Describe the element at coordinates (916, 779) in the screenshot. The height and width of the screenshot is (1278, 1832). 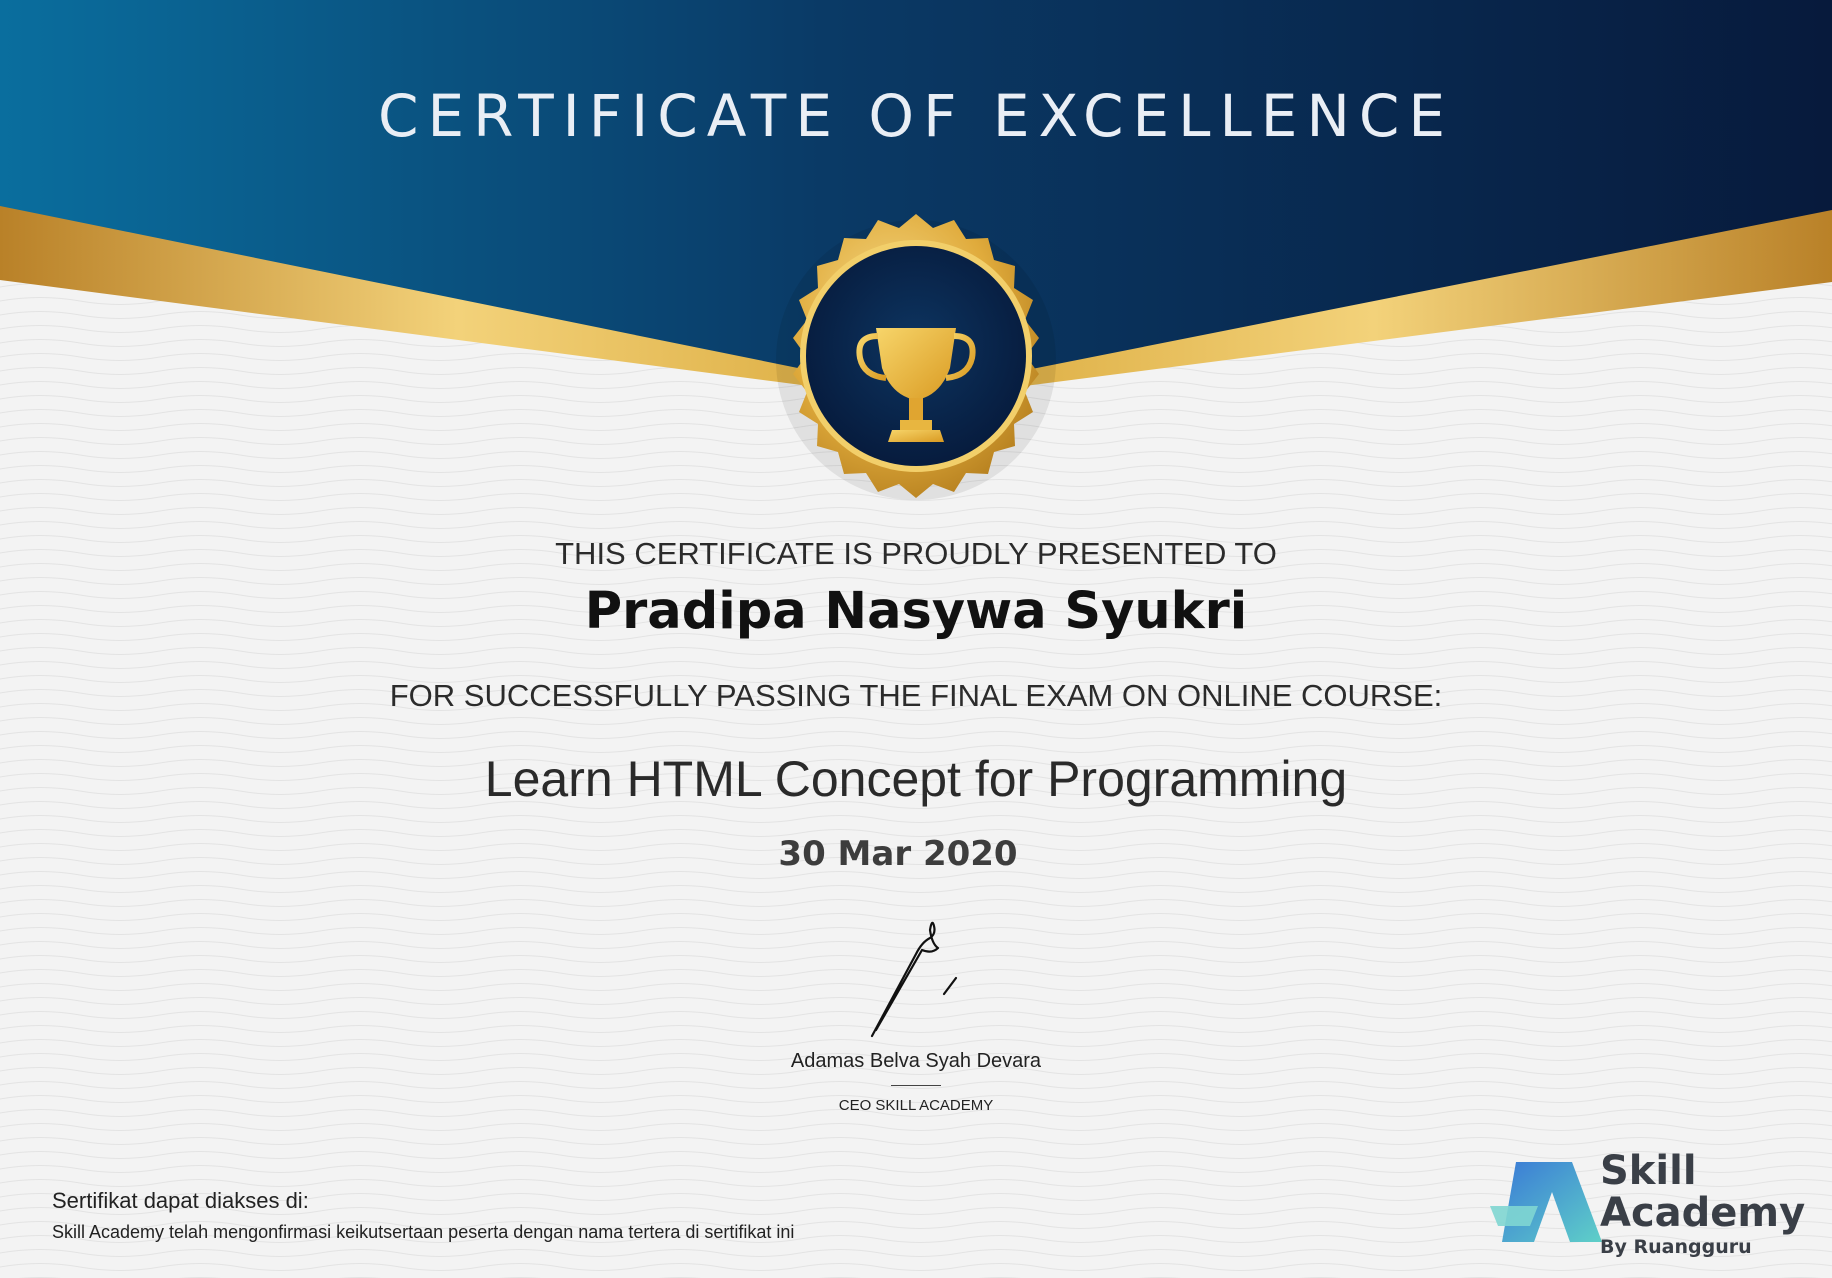
I see `course-name: Learn HTML Concept for Programming` at that location.